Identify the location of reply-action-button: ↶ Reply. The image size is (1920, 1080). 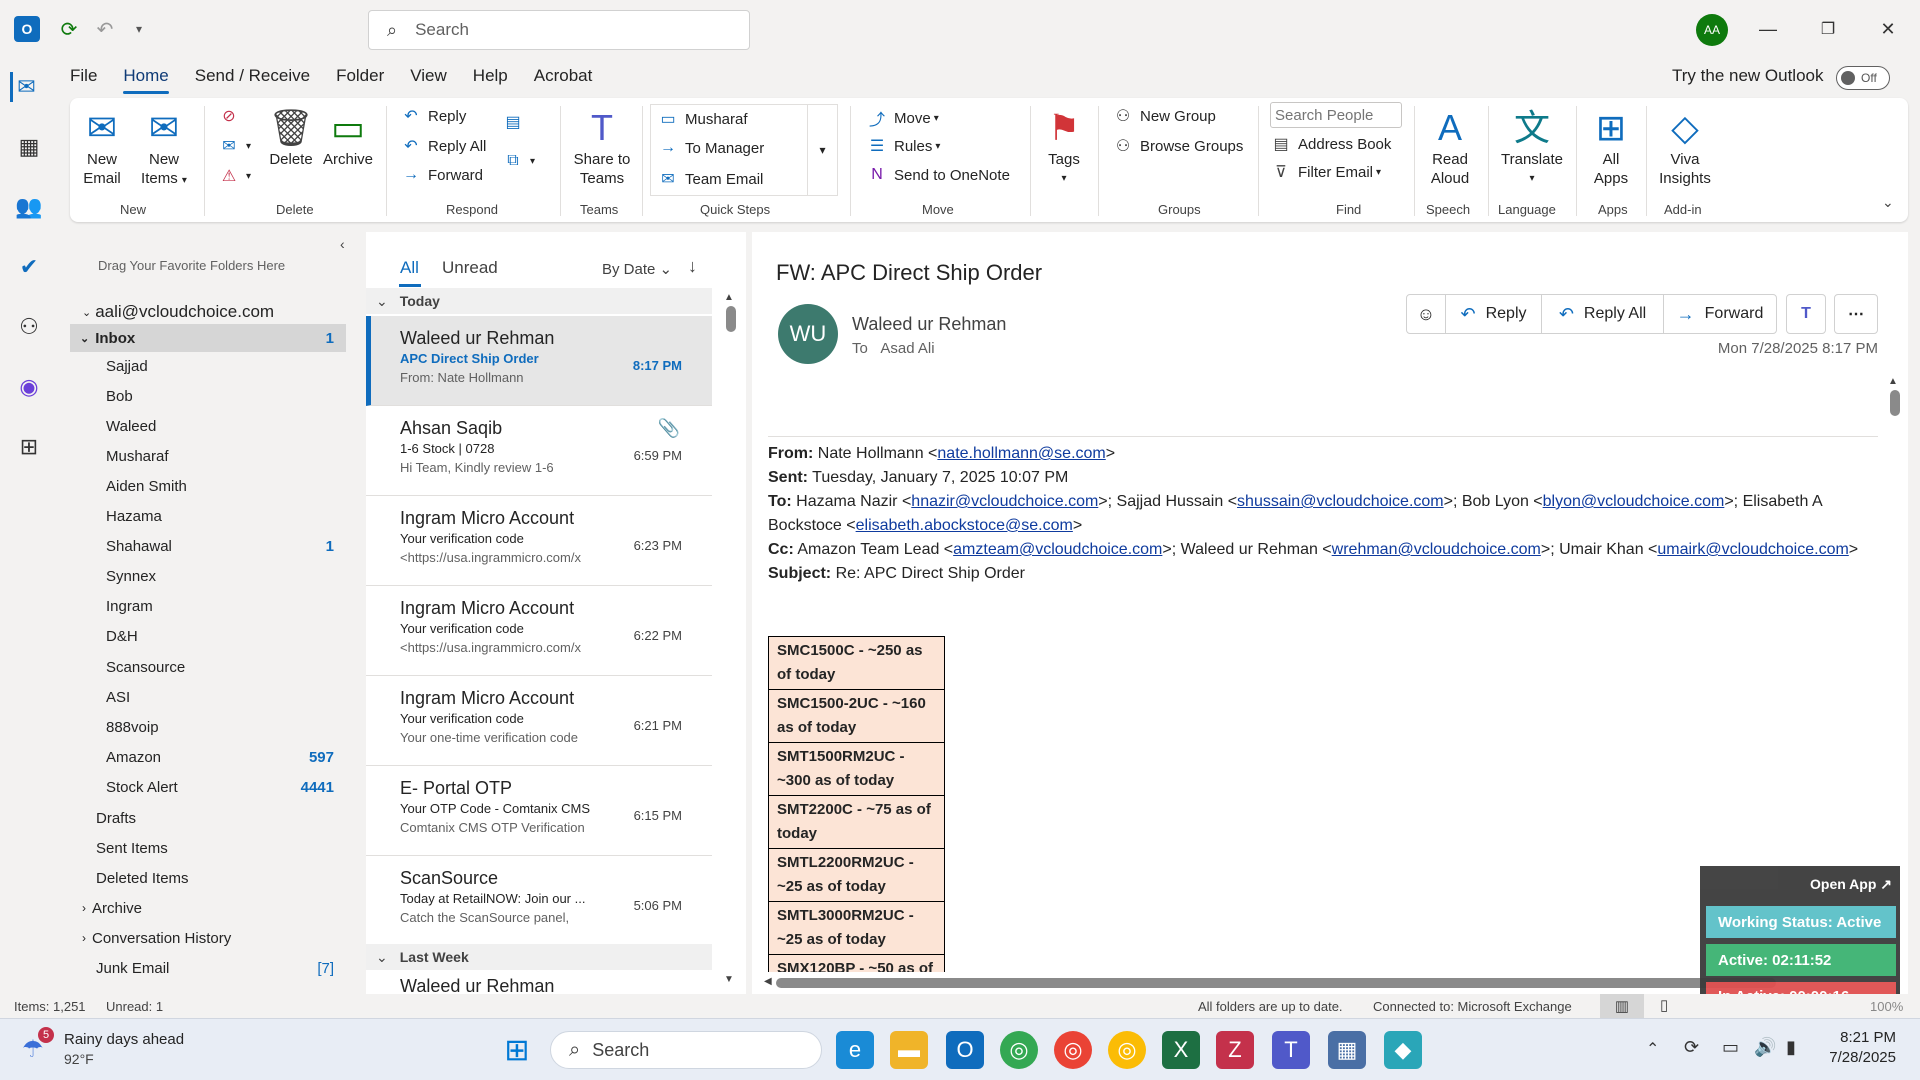
(1493, 314).